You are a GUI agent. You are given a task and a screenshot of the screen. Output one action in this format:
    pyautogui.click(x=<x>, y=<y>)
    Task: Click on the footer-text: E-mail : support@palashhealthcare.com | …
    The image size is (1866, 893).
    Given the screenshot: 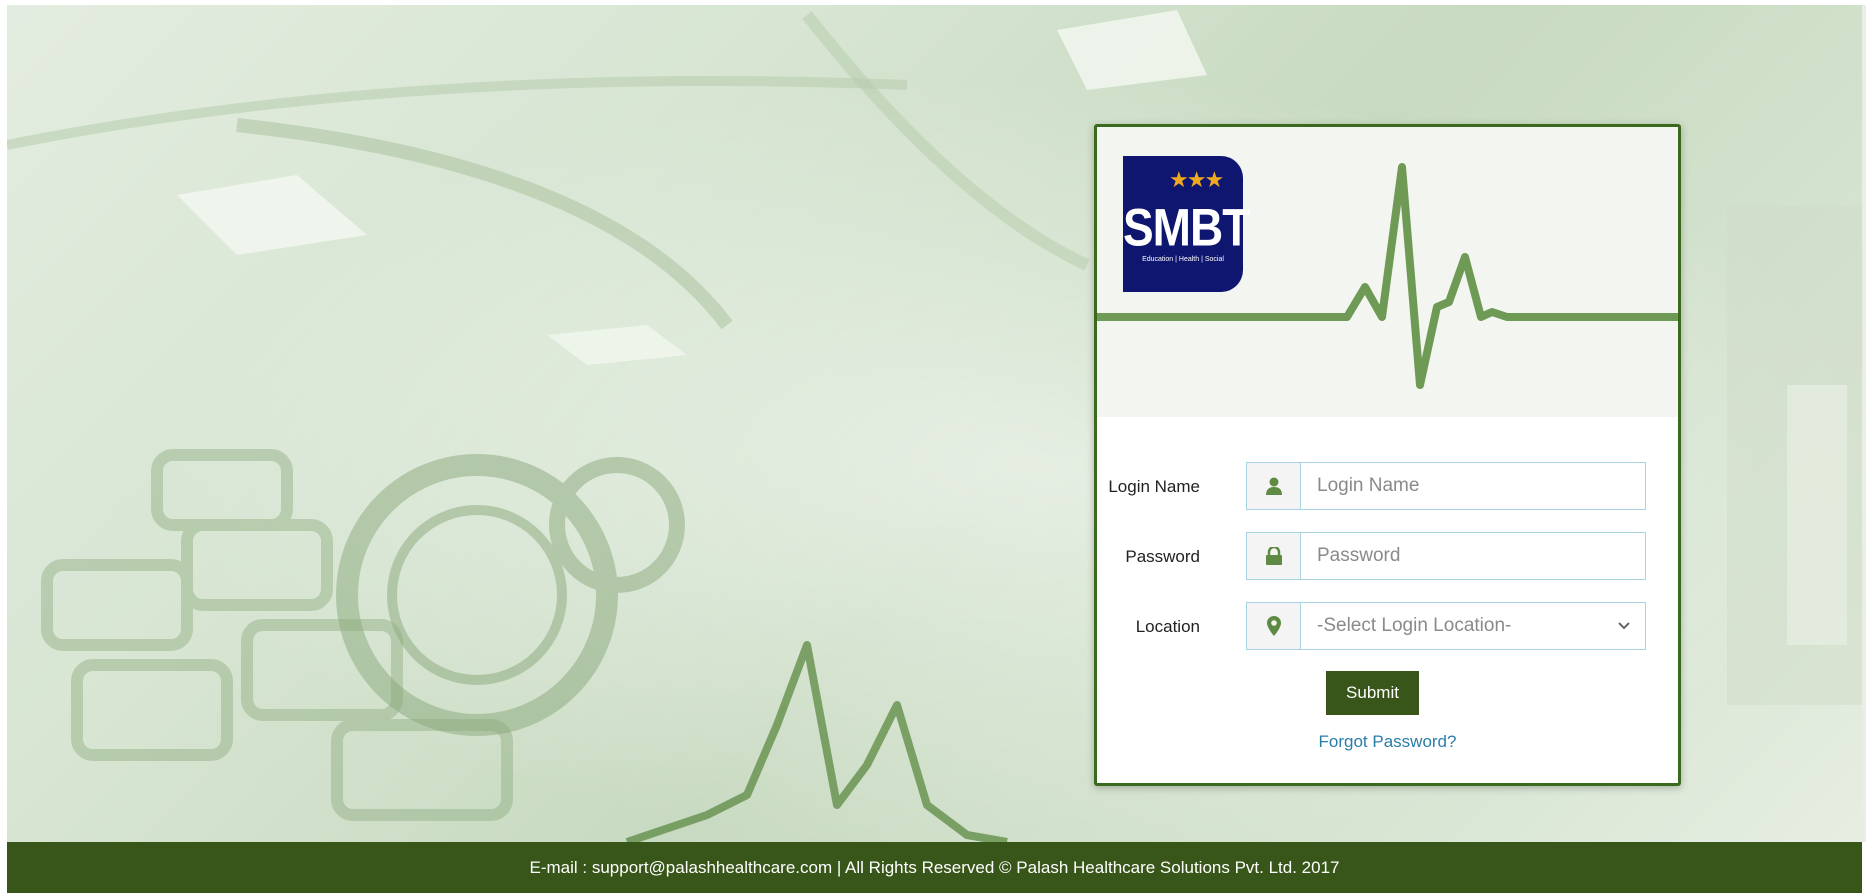 What is the action you would take?
    pyautogui.click(x=934, y=867)
    